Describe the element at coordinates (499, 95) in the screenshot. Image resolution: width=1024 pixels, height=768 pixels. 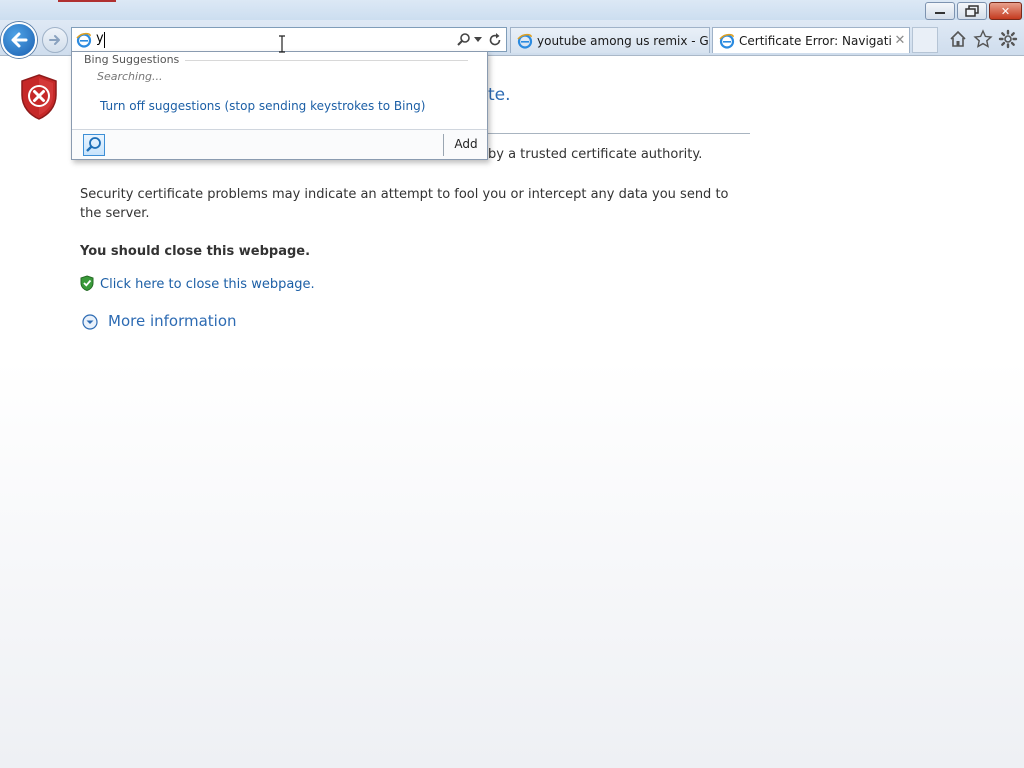
I see `page-heading-tail: te.` at that location.